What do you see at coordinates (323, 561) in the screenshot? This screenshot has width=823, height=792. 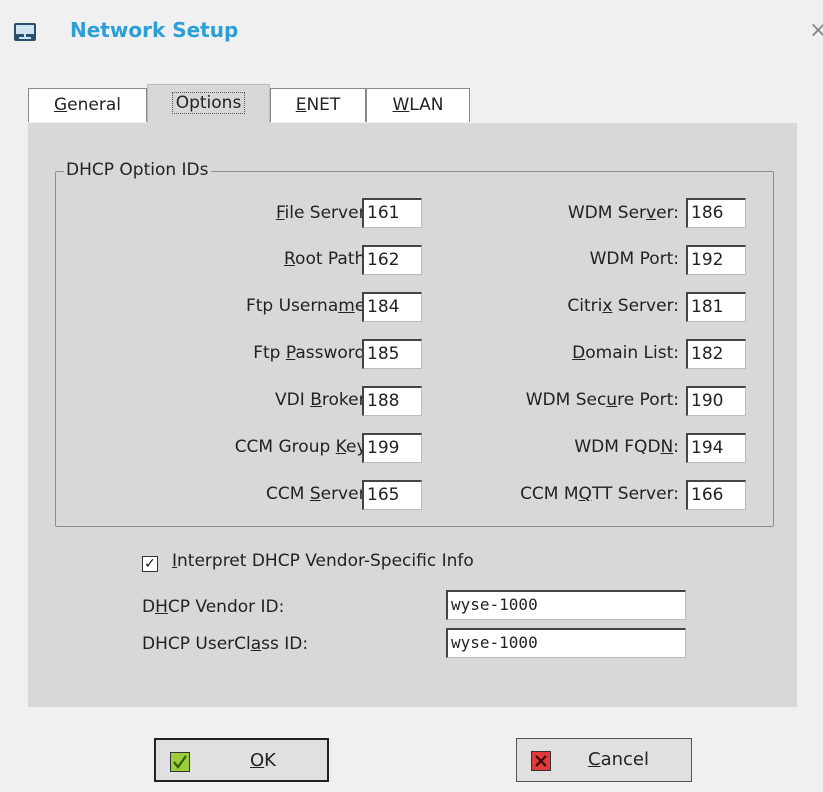 I see `interpret-vendor-info-label: Interpret DHCP Vendor-Specific Info` at bounding box center [323, 561].